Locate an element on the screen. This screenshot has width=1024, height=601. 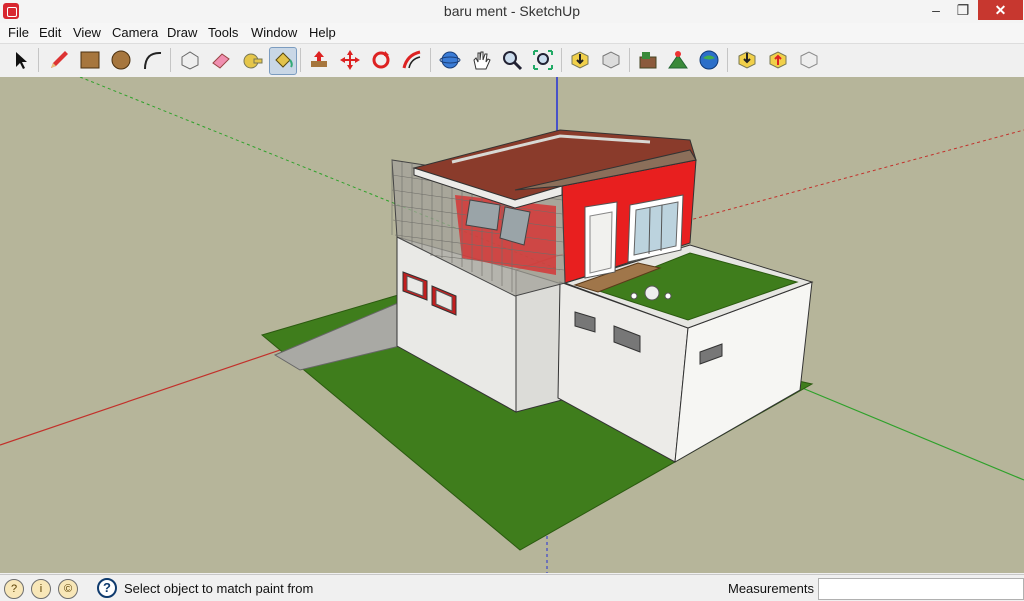
terrace-table is located at coordinates (652, 293).